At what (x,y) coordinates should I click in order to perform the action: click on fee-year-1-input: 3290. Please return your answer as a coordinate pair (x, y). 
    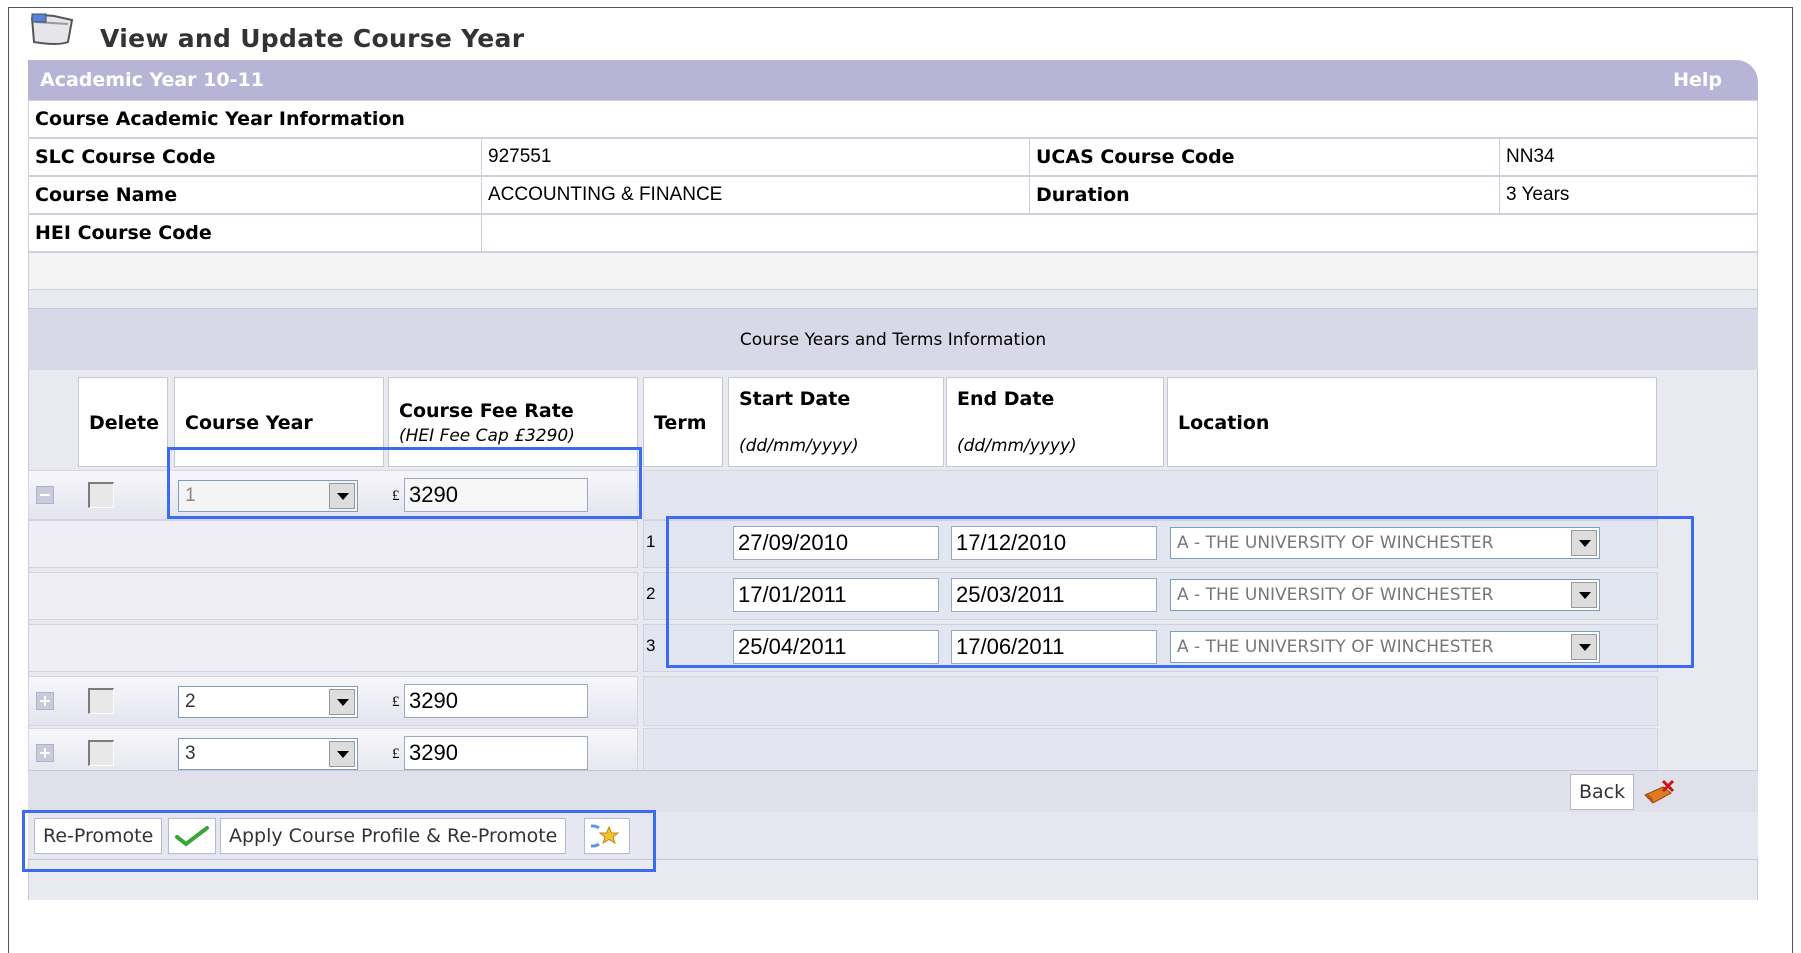
    Looking at the image, I should click on (496, 495).